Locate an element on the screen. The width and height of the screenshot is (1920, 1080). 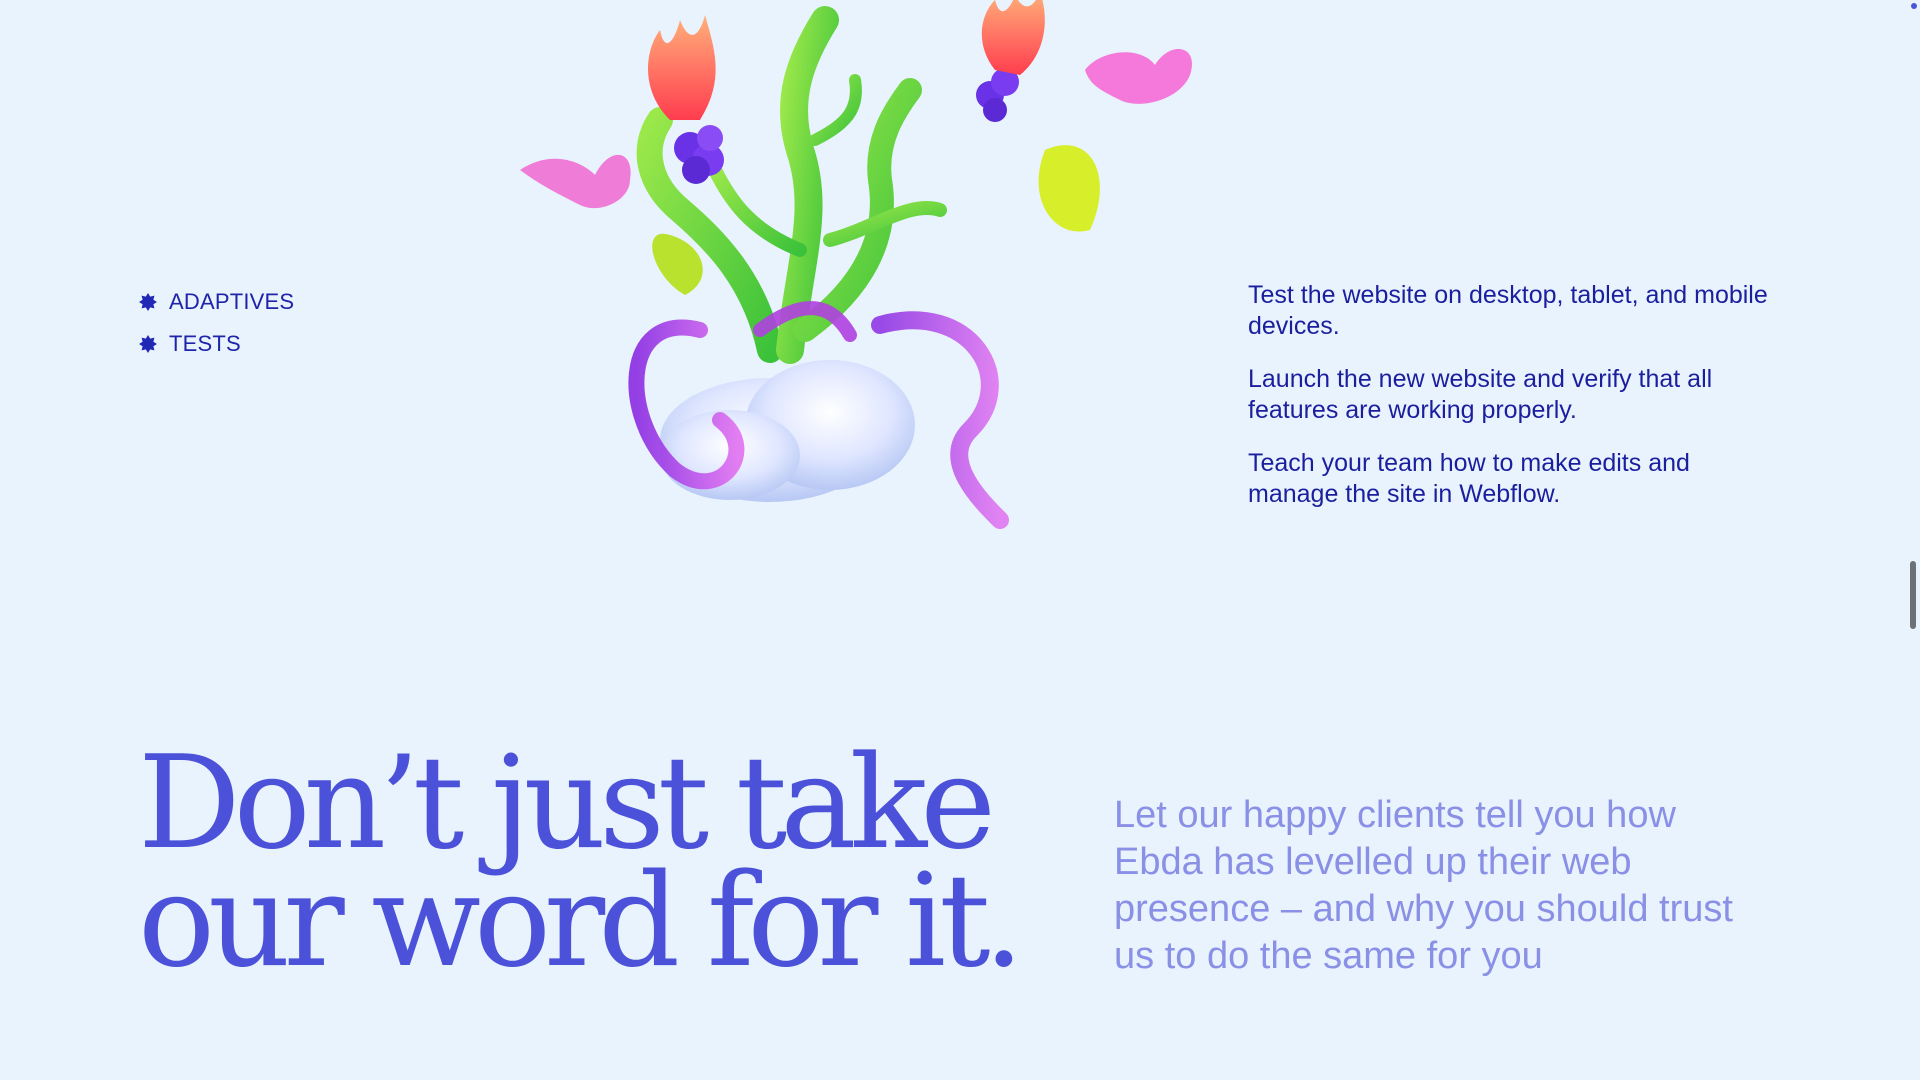
headline-line-2: our word for it. is located at coordinates (581, 921).